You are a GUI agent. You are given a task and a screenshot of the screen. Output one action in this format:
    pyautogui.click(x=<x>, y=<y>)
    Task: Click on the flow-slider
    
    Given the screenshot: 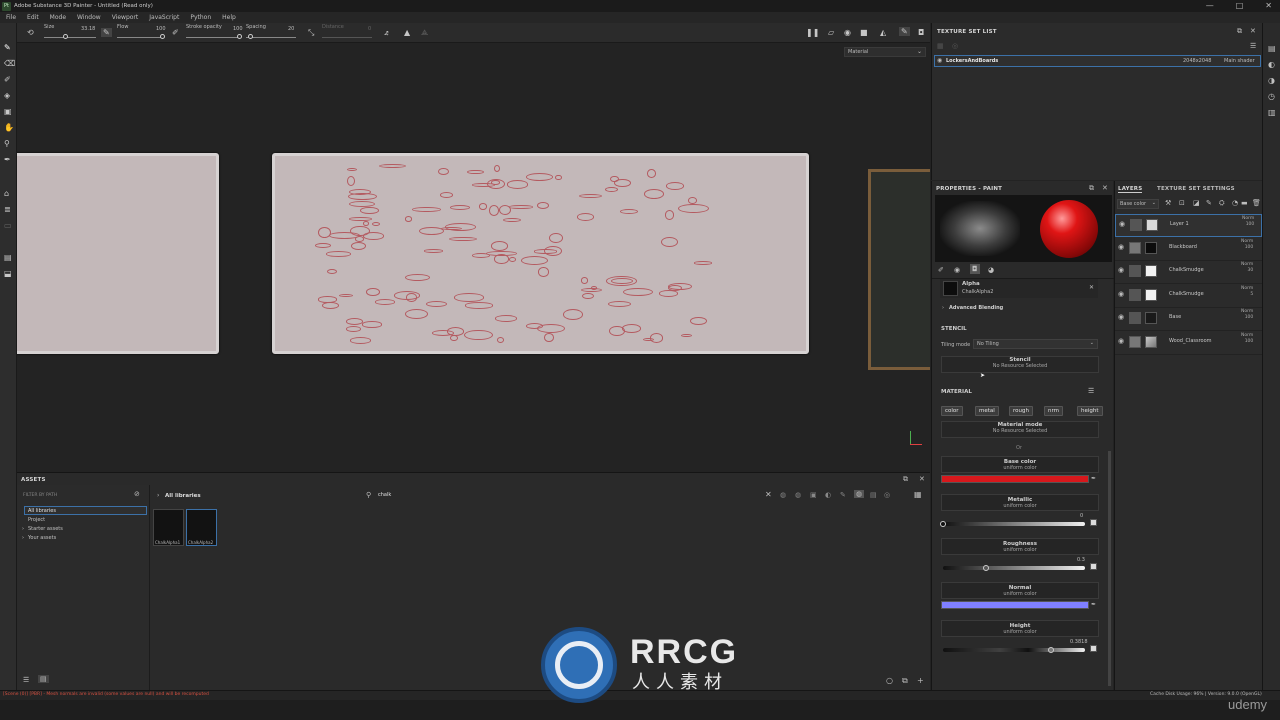 What is the action you would take?
    pyautogui.click(x=140, y=37)
    